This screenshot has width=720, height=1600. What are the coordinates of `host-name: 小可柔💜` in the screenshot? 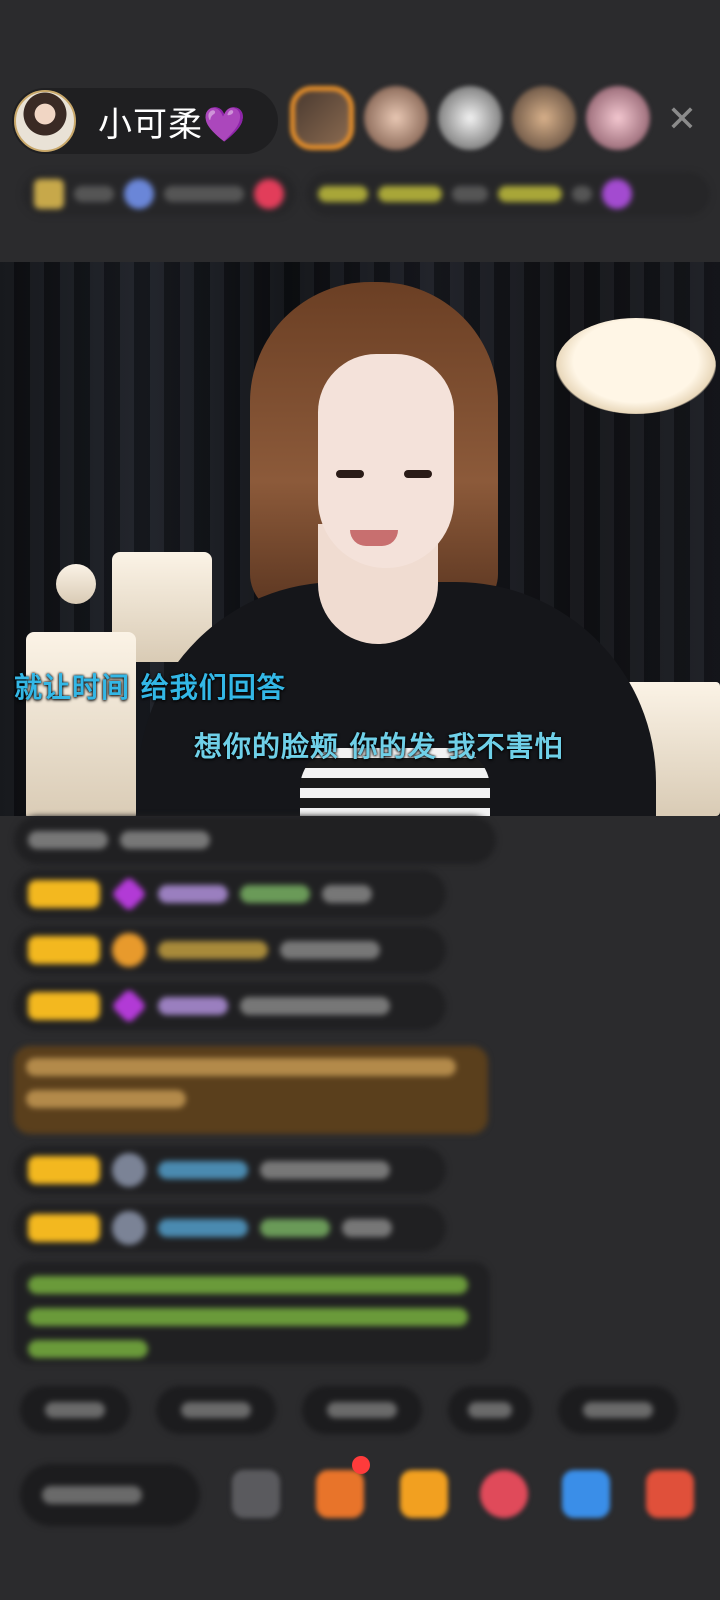 It's located at (172, 124).